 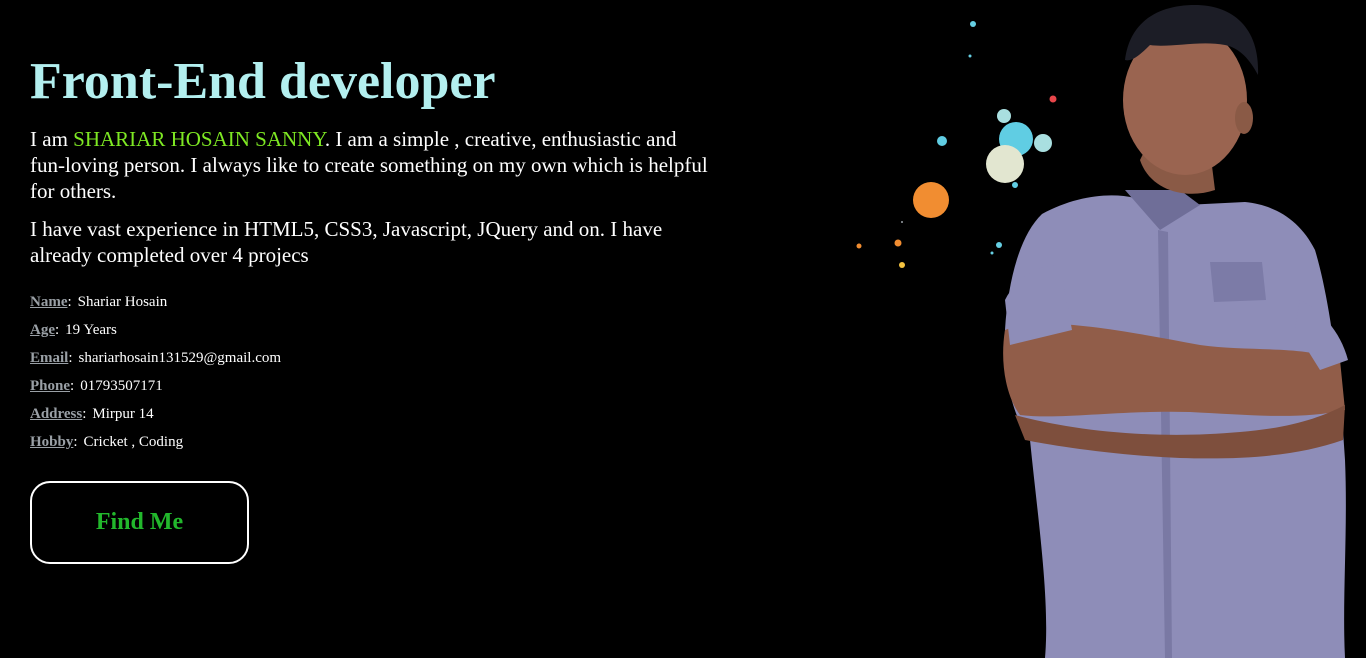 What do you see at coordinates (956, 144) in the screenshot?
I see `decorative-bubbles` at bounding box center [956, 144].